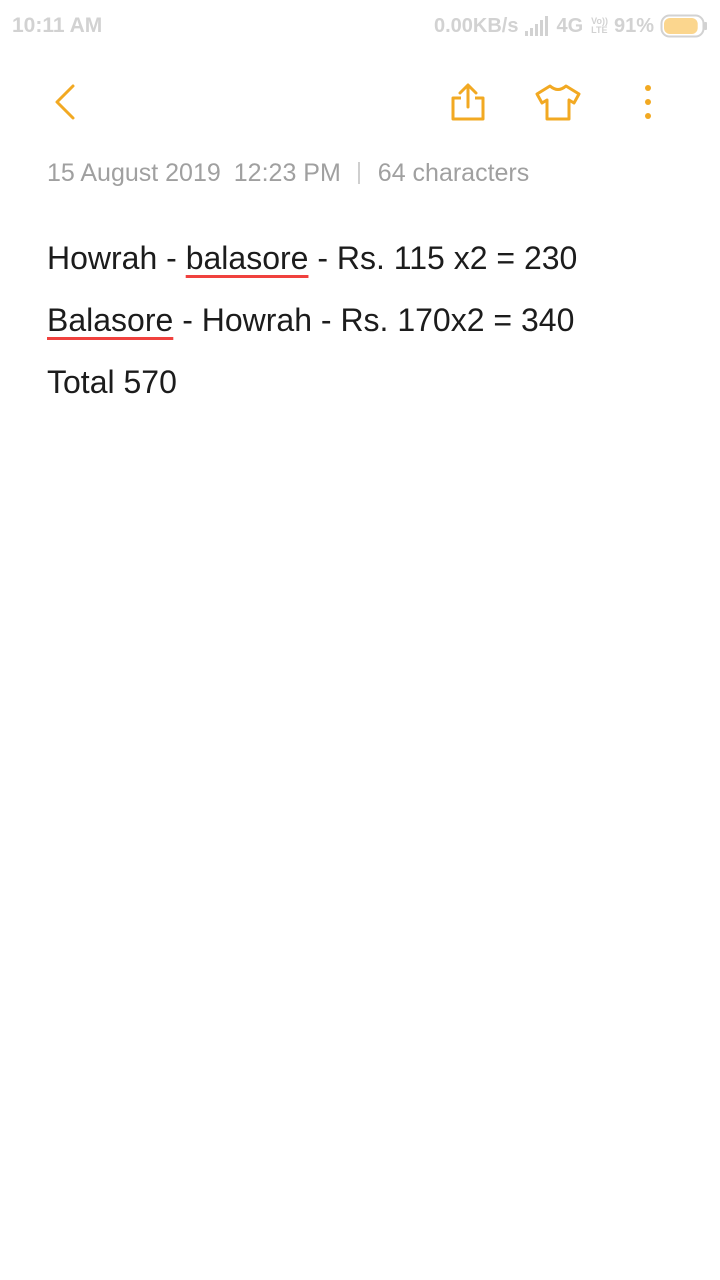  I want to click on status-indicators: 0.00KB/s 4G Vo)) LTE 91%, so click(571, 26).